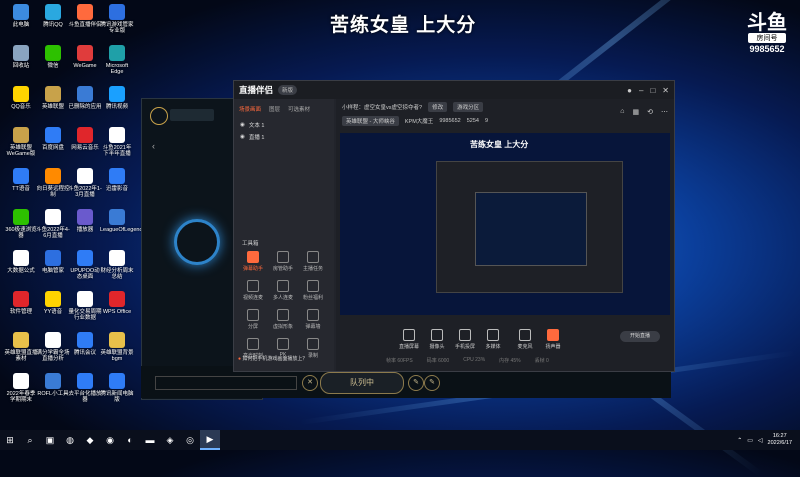  Describe the element at coordinates (650, 112) in the screenshot. I see `share-icon: ⟲` at that location.